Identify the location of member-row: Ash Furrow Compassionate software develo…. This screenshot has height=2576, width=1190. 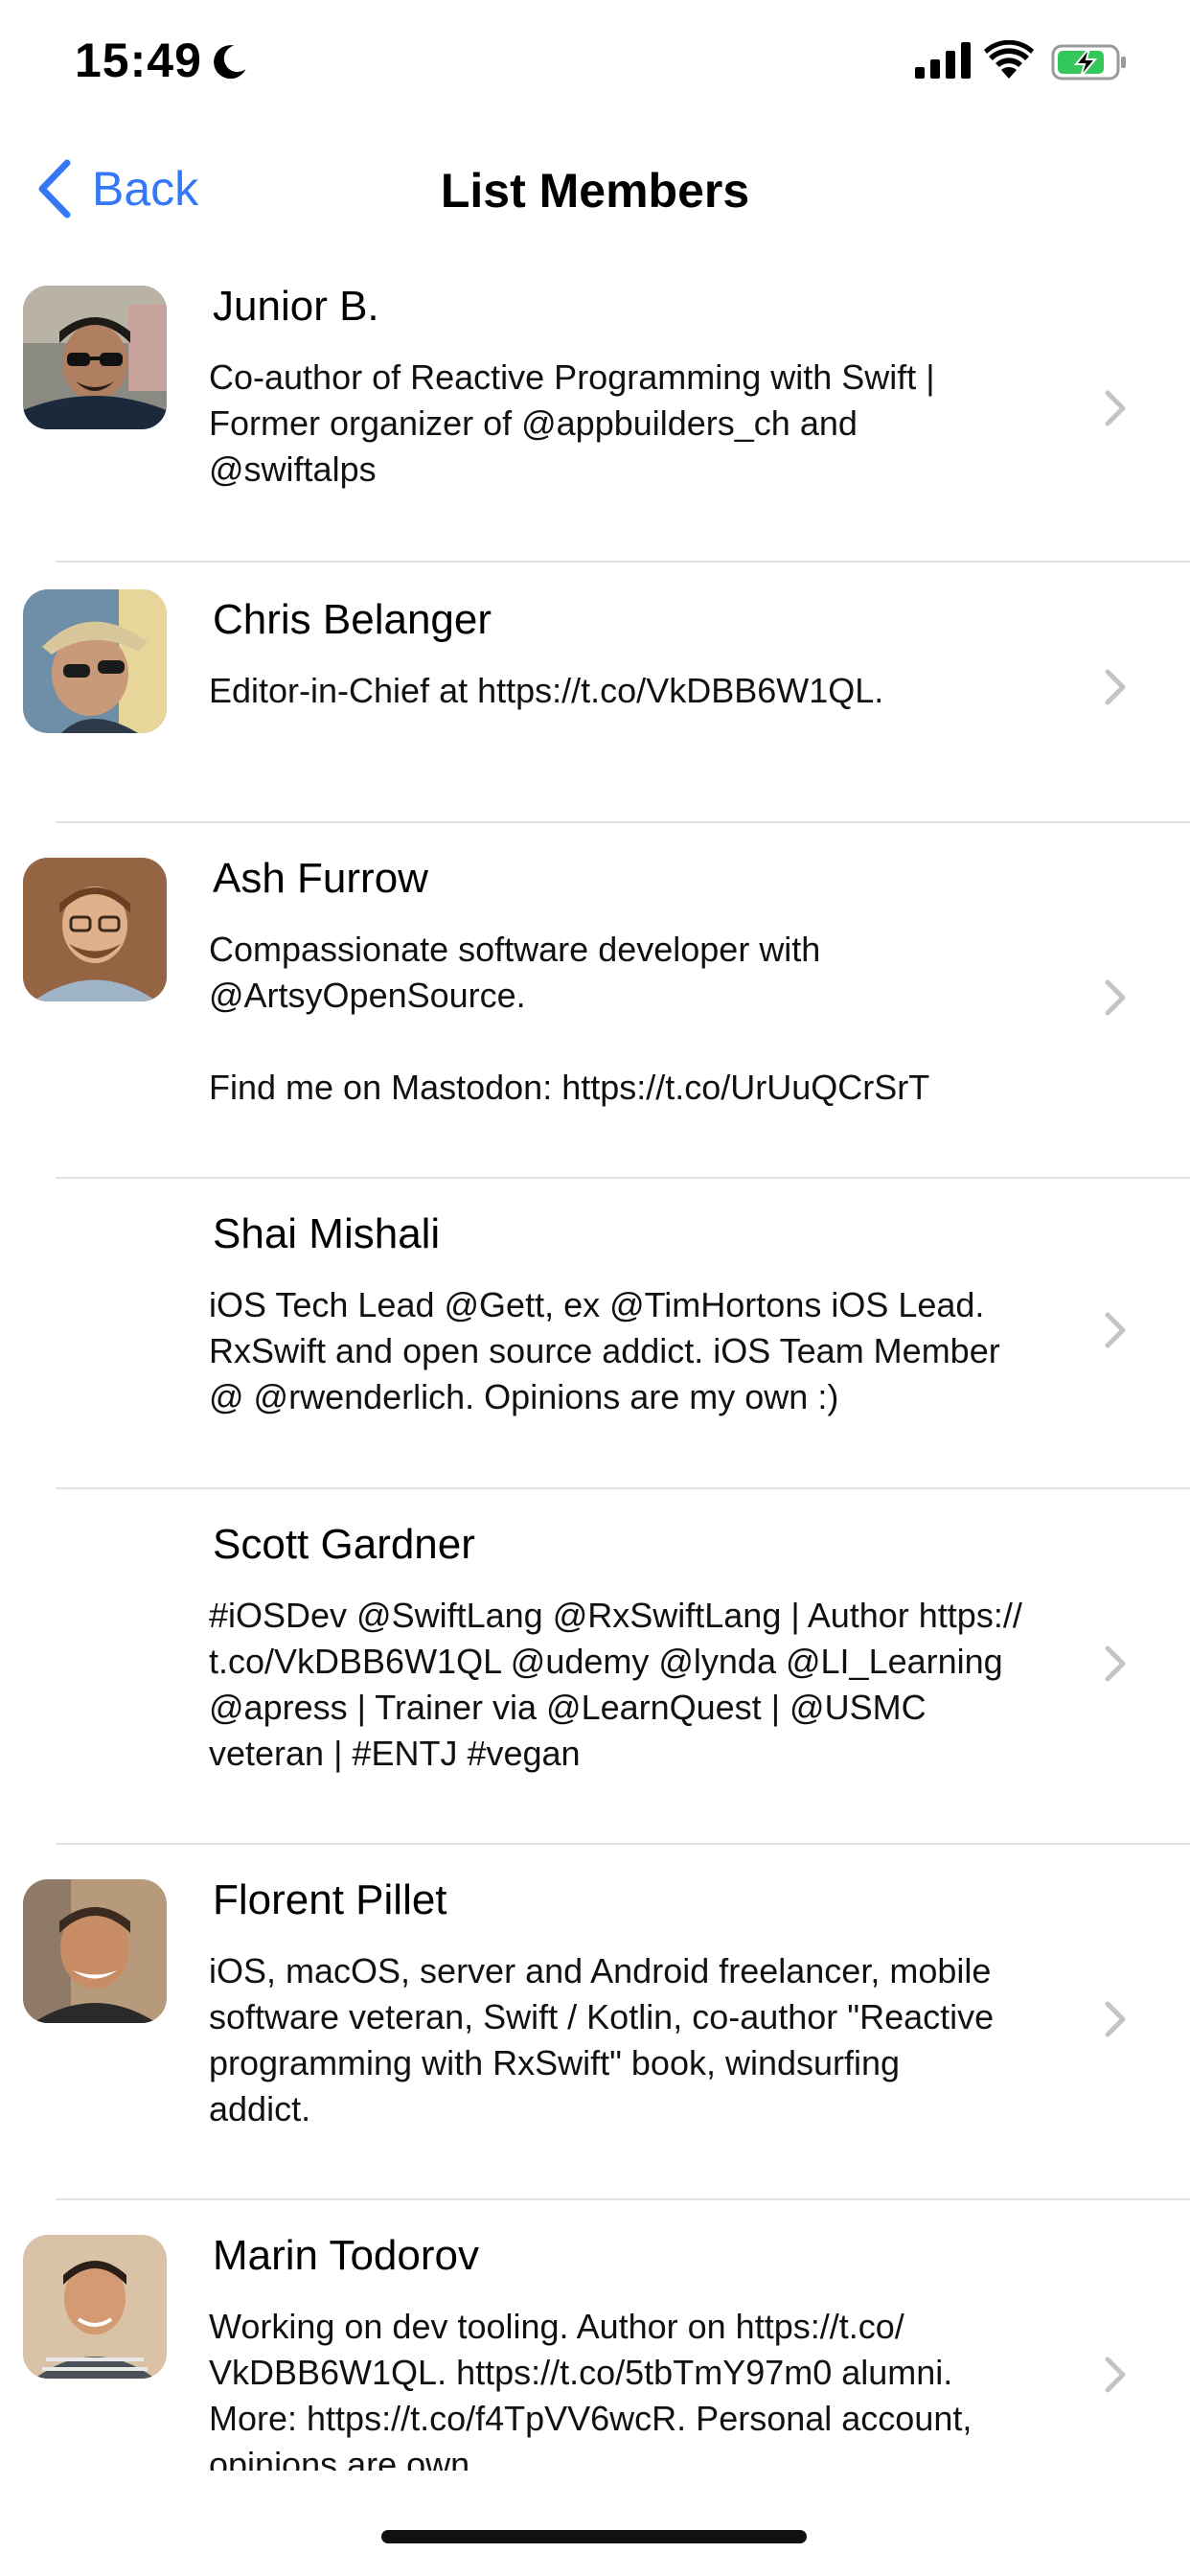
(595, 1001).